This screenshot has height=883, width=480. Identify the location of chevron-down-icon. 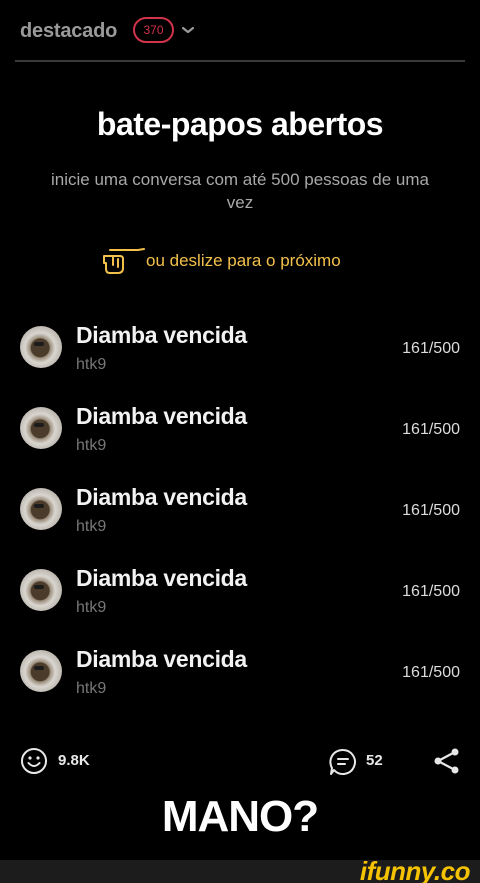
(188, 30).